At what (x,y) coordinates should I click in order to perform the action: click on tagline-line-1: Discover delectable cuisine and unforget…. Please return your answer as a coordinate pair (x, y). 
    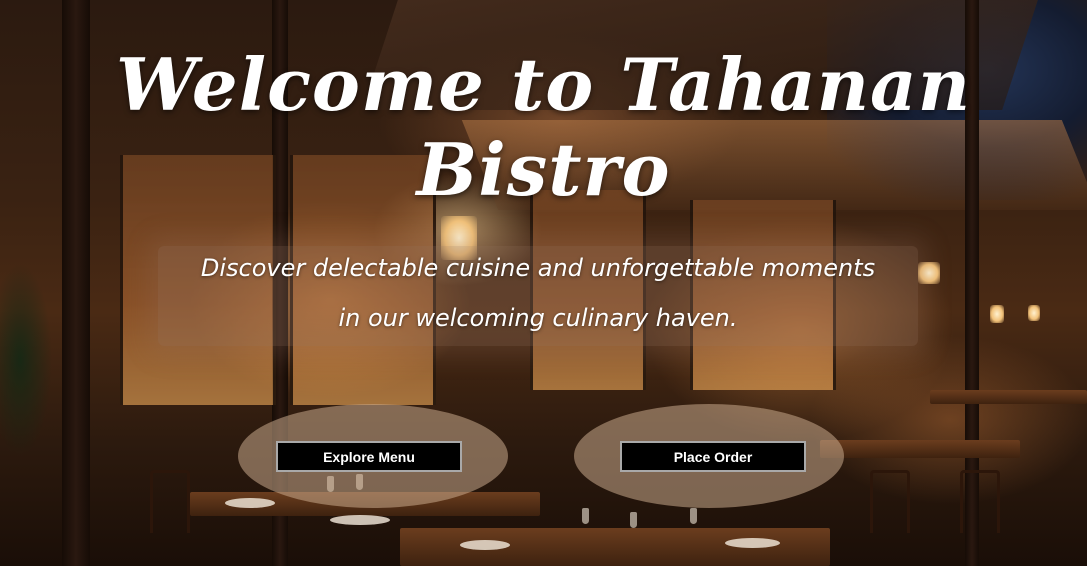
    Looking at the image, I should click on (538, 268).